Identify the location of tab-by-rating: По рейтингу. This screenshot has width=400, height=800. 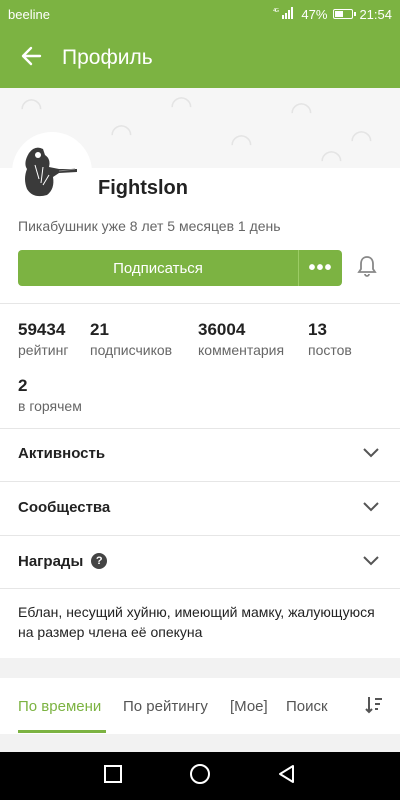
(165, 706).